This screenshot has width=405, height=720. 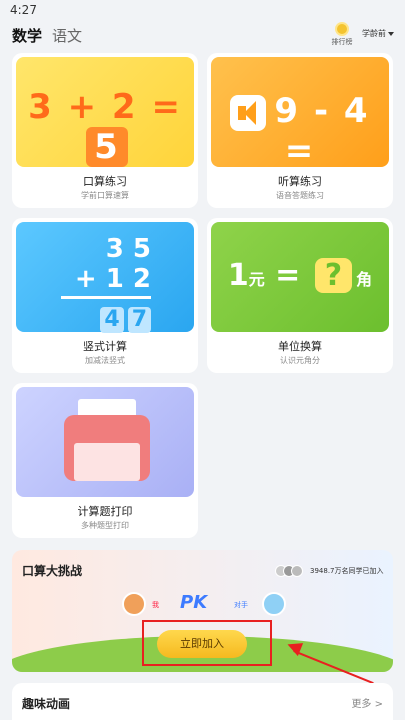 I want to click on eq-num-b: 4, so click(x=356, y=111).